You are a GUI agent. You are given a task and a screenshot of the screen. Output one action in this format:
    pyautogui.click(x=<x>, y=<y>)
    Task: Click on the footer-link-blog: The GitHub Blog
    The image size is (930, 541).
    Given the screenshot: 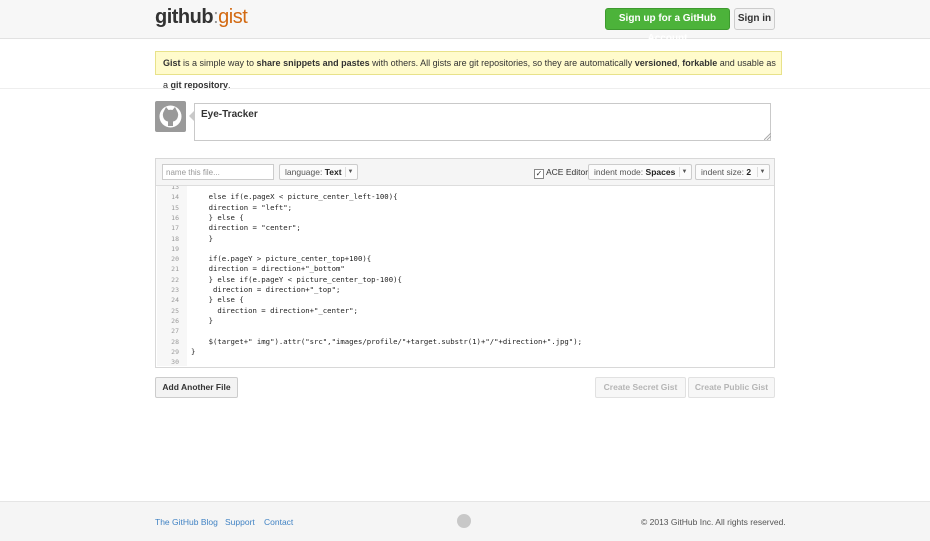 What is the action you would take?
    pyautogui.click(x=186, y=522)
    